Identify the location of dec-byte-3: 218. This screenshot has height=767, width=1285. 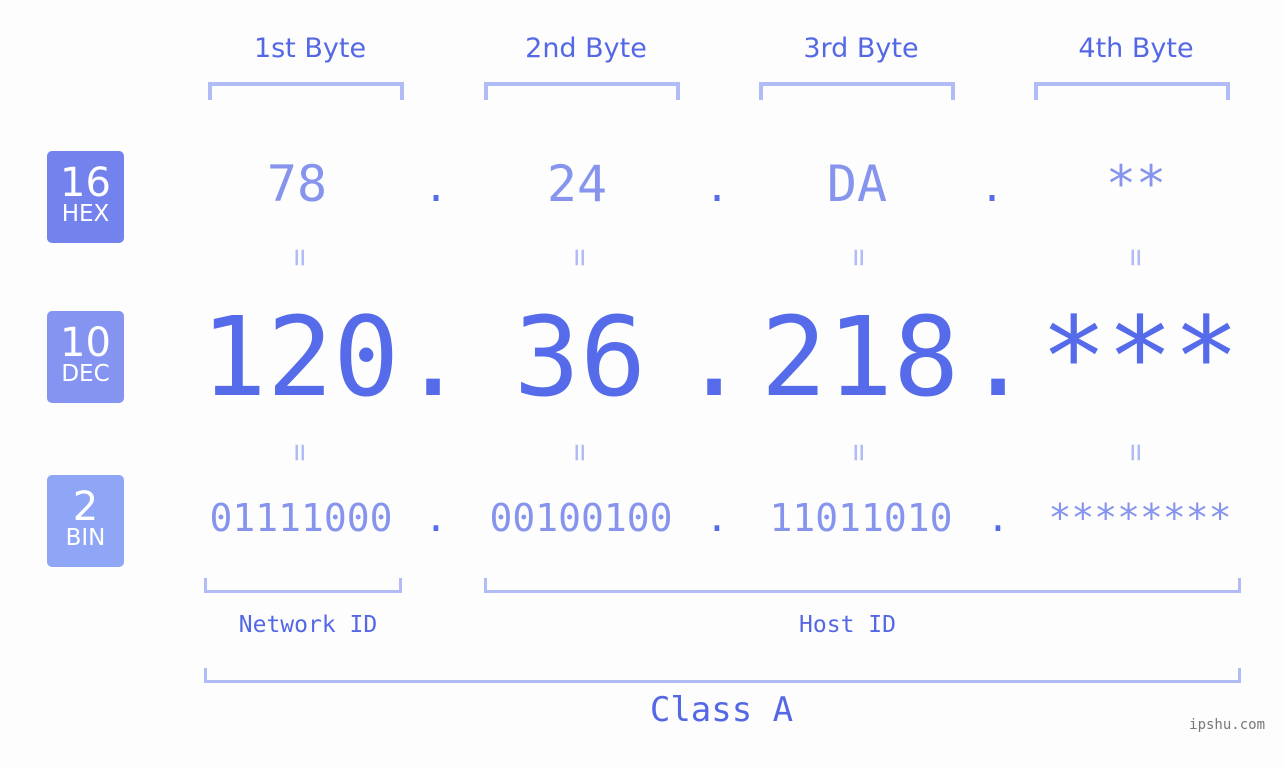
(860, 357).